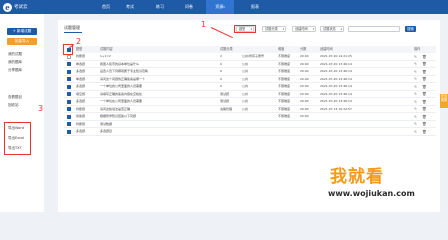 Image resolution: width=448 pixels, height=240 pixels. What do you see at coordinates (22, 31) in the screenshot?
I see `add-question-button: + 新增试题` at bounding box center [22, 31].